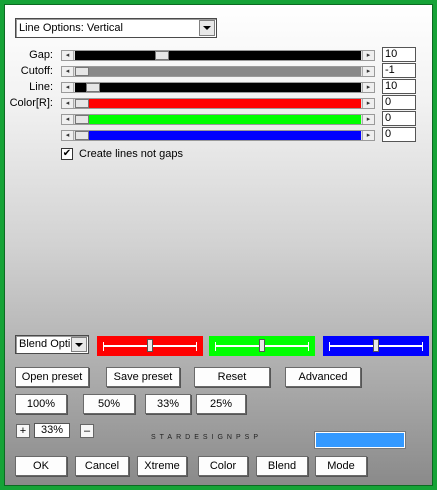  I want to click on action-blend-button: Blend, so click(282, 466).